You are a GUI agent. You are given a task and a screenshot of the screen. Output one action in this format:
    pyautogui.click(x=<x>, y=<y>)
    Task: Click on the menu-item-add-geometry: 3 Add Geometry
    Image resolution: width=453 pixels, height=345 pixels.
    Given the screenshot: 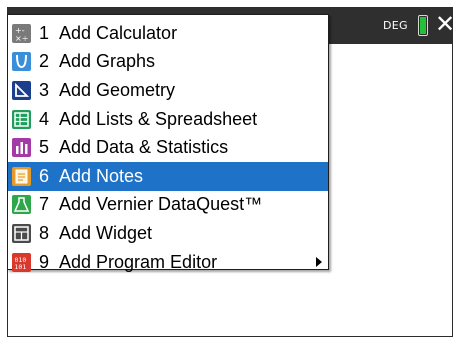 What is the action you would take?
    pyautogui.click(x=168, y=90)
    